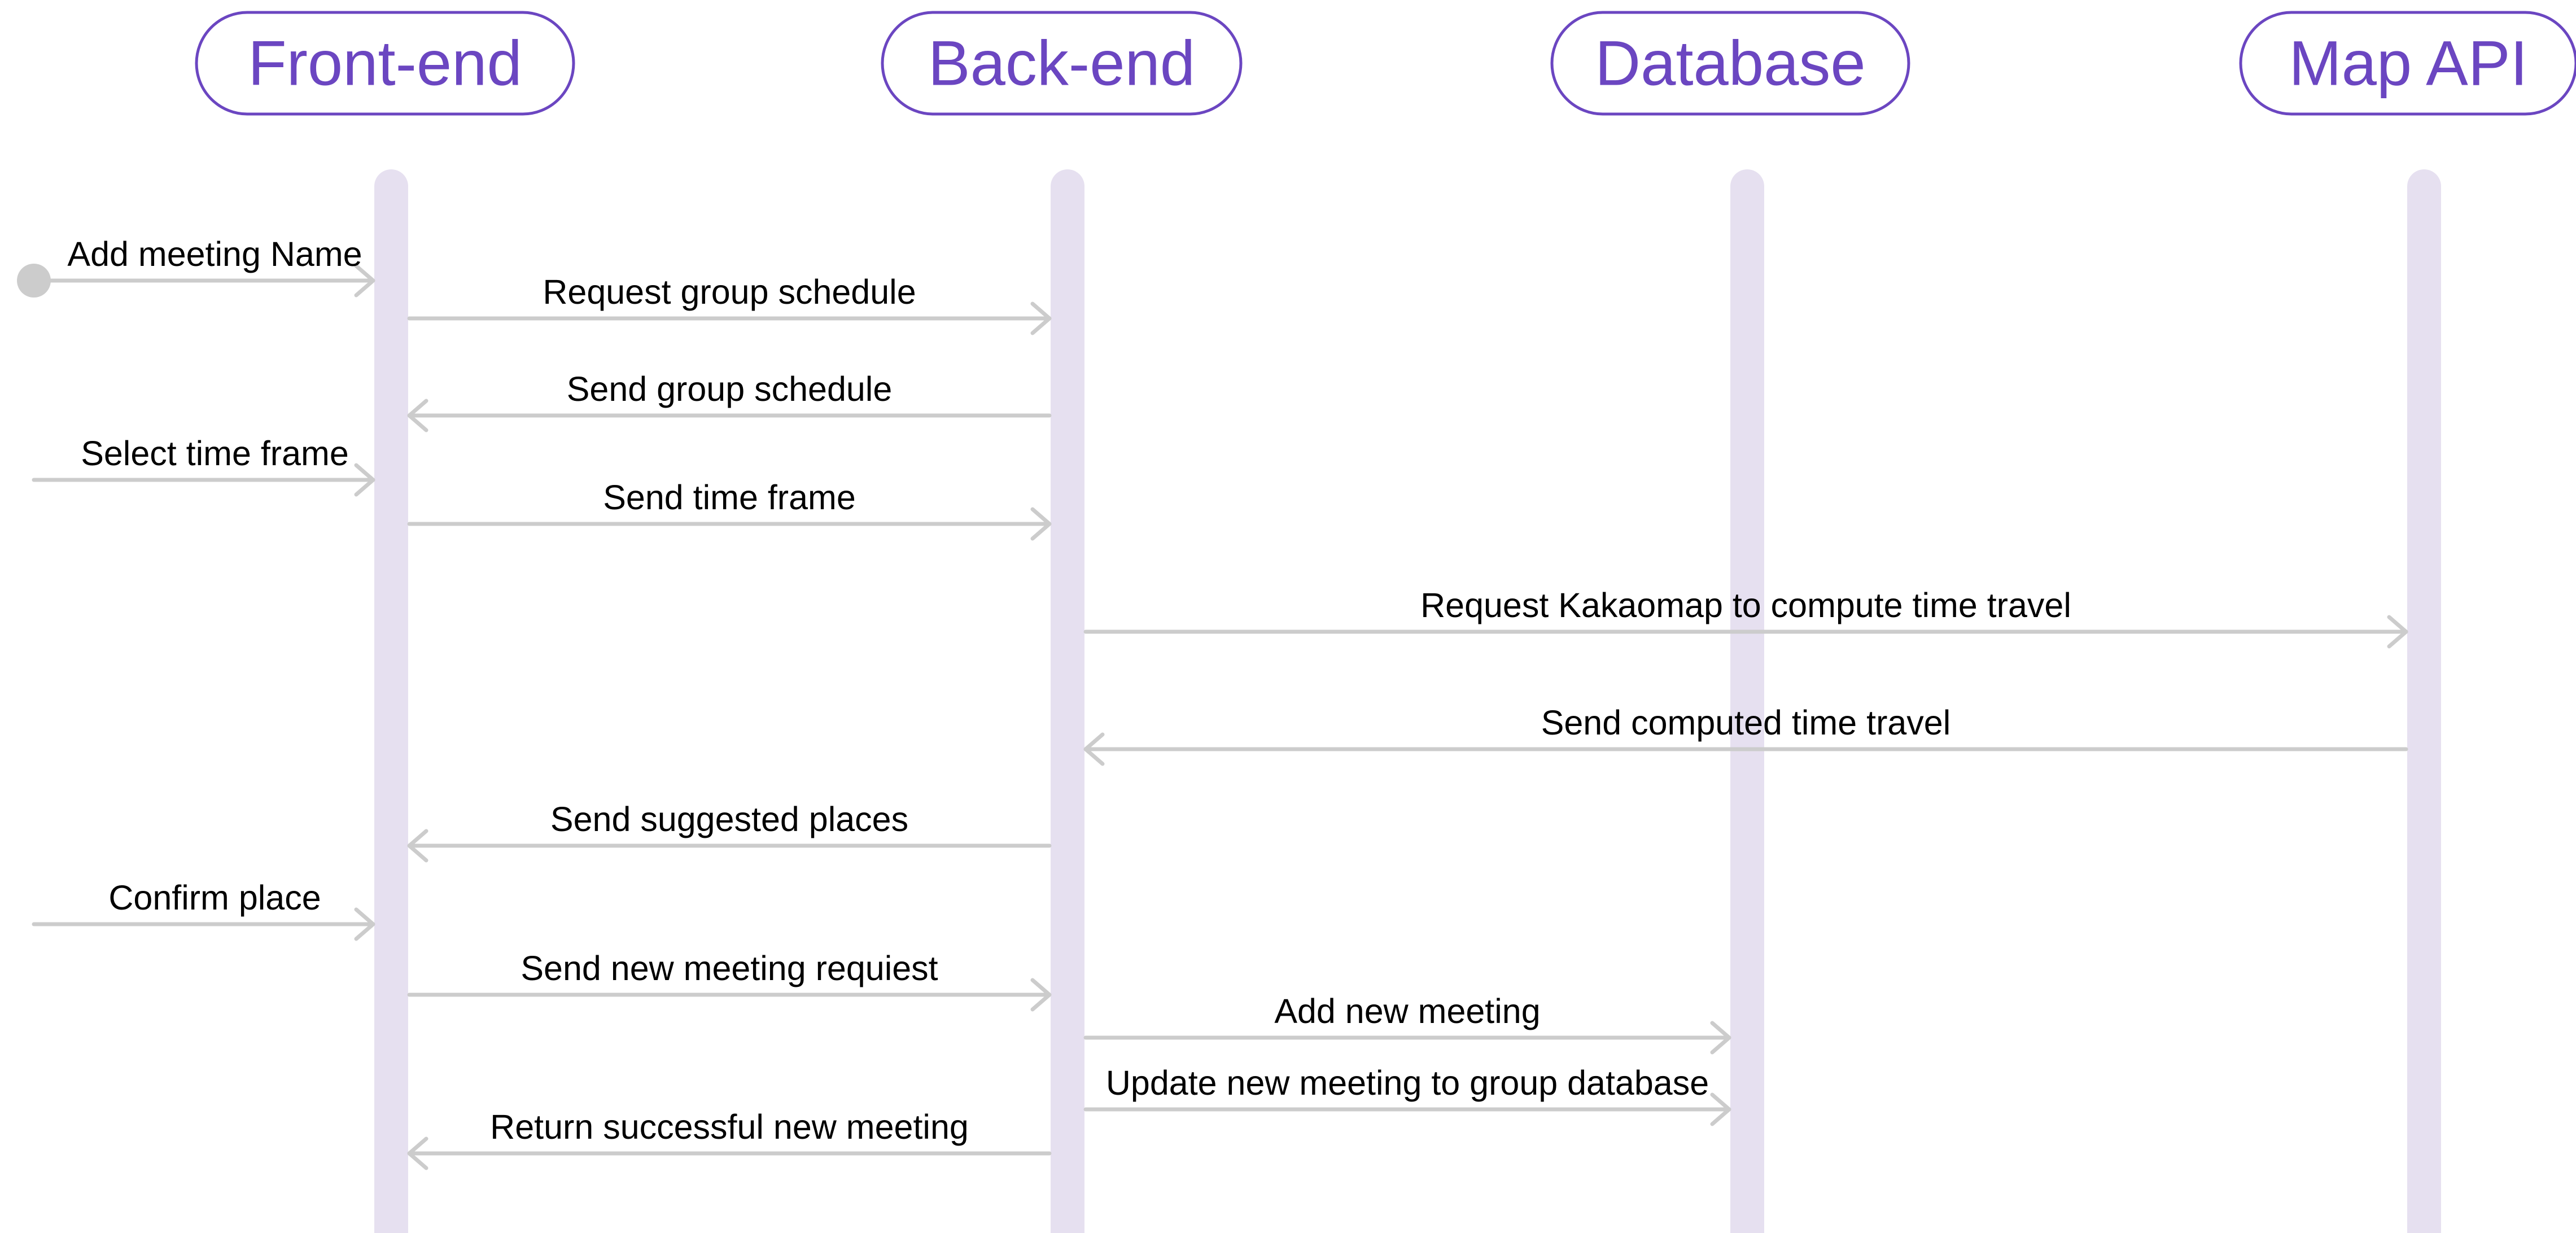 The image size is (2576, 1233). What do you see at coordinates (1746, 605) in the screenshot?
I see `message-label: Request Kakaomap to compute time travel` at bounding box center [1746, 605].